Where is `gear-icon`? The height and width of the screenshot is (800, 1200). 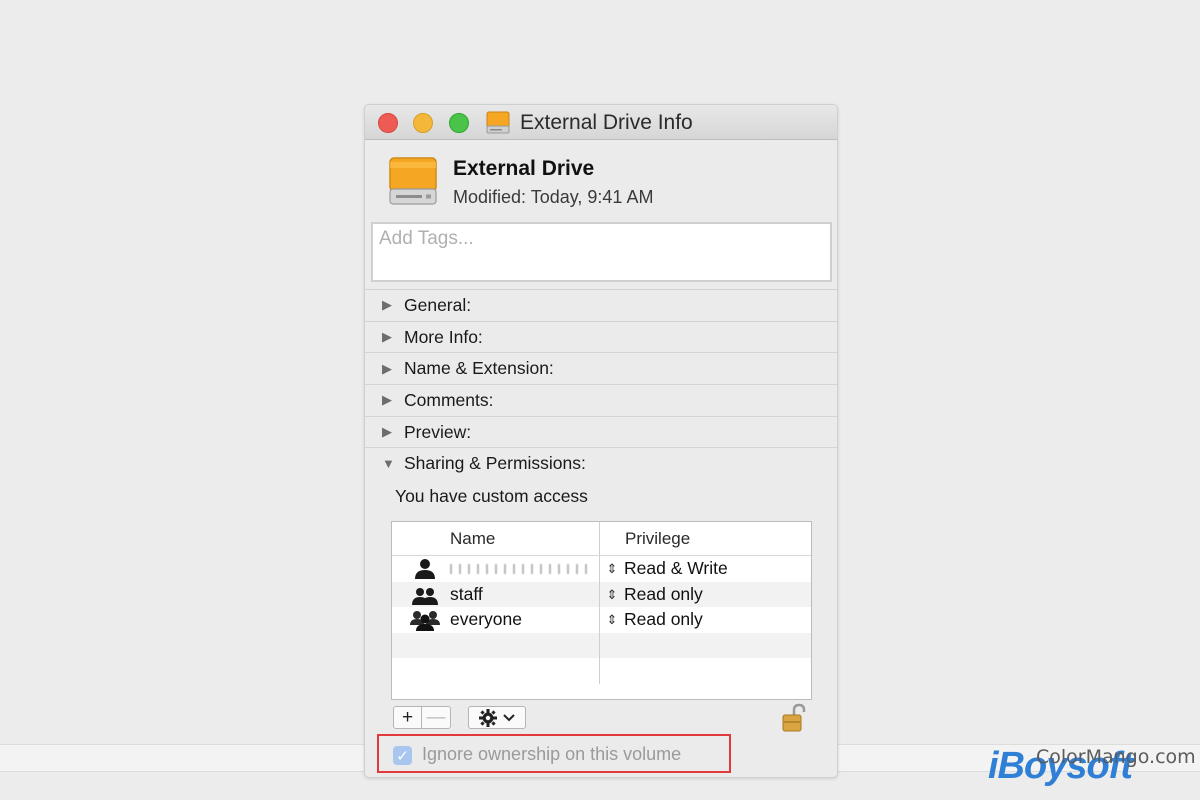
gear-icon is located at coordinates (488, 717).